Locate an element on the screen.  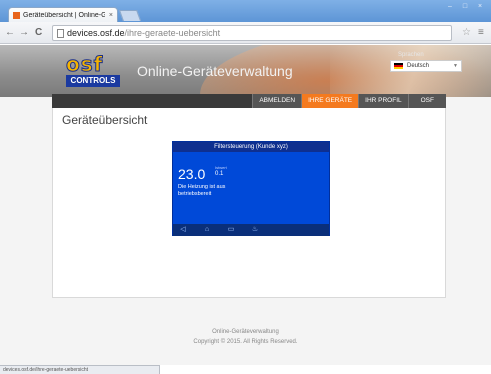
nav-buttons: ABMELDEN IHRE GERÄTE IHR PROFIL OSF is located at coordinates (349, 101).